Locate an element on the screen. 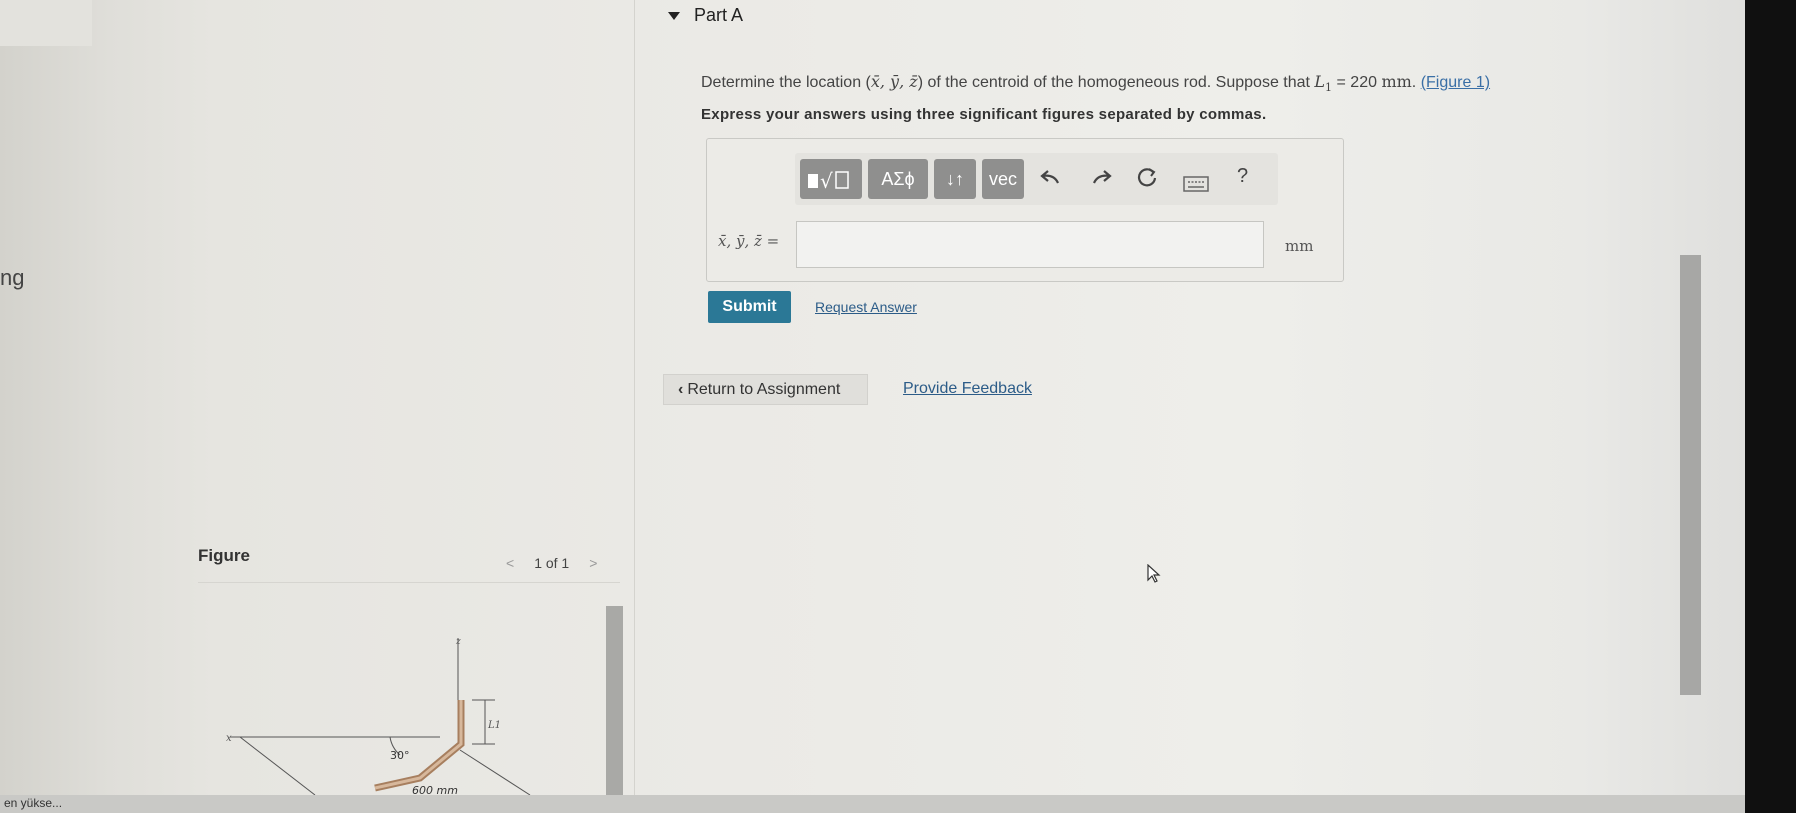 The image size is (1796, 813). arrows-button: ↓↑ is located at coordinates (955, 179).